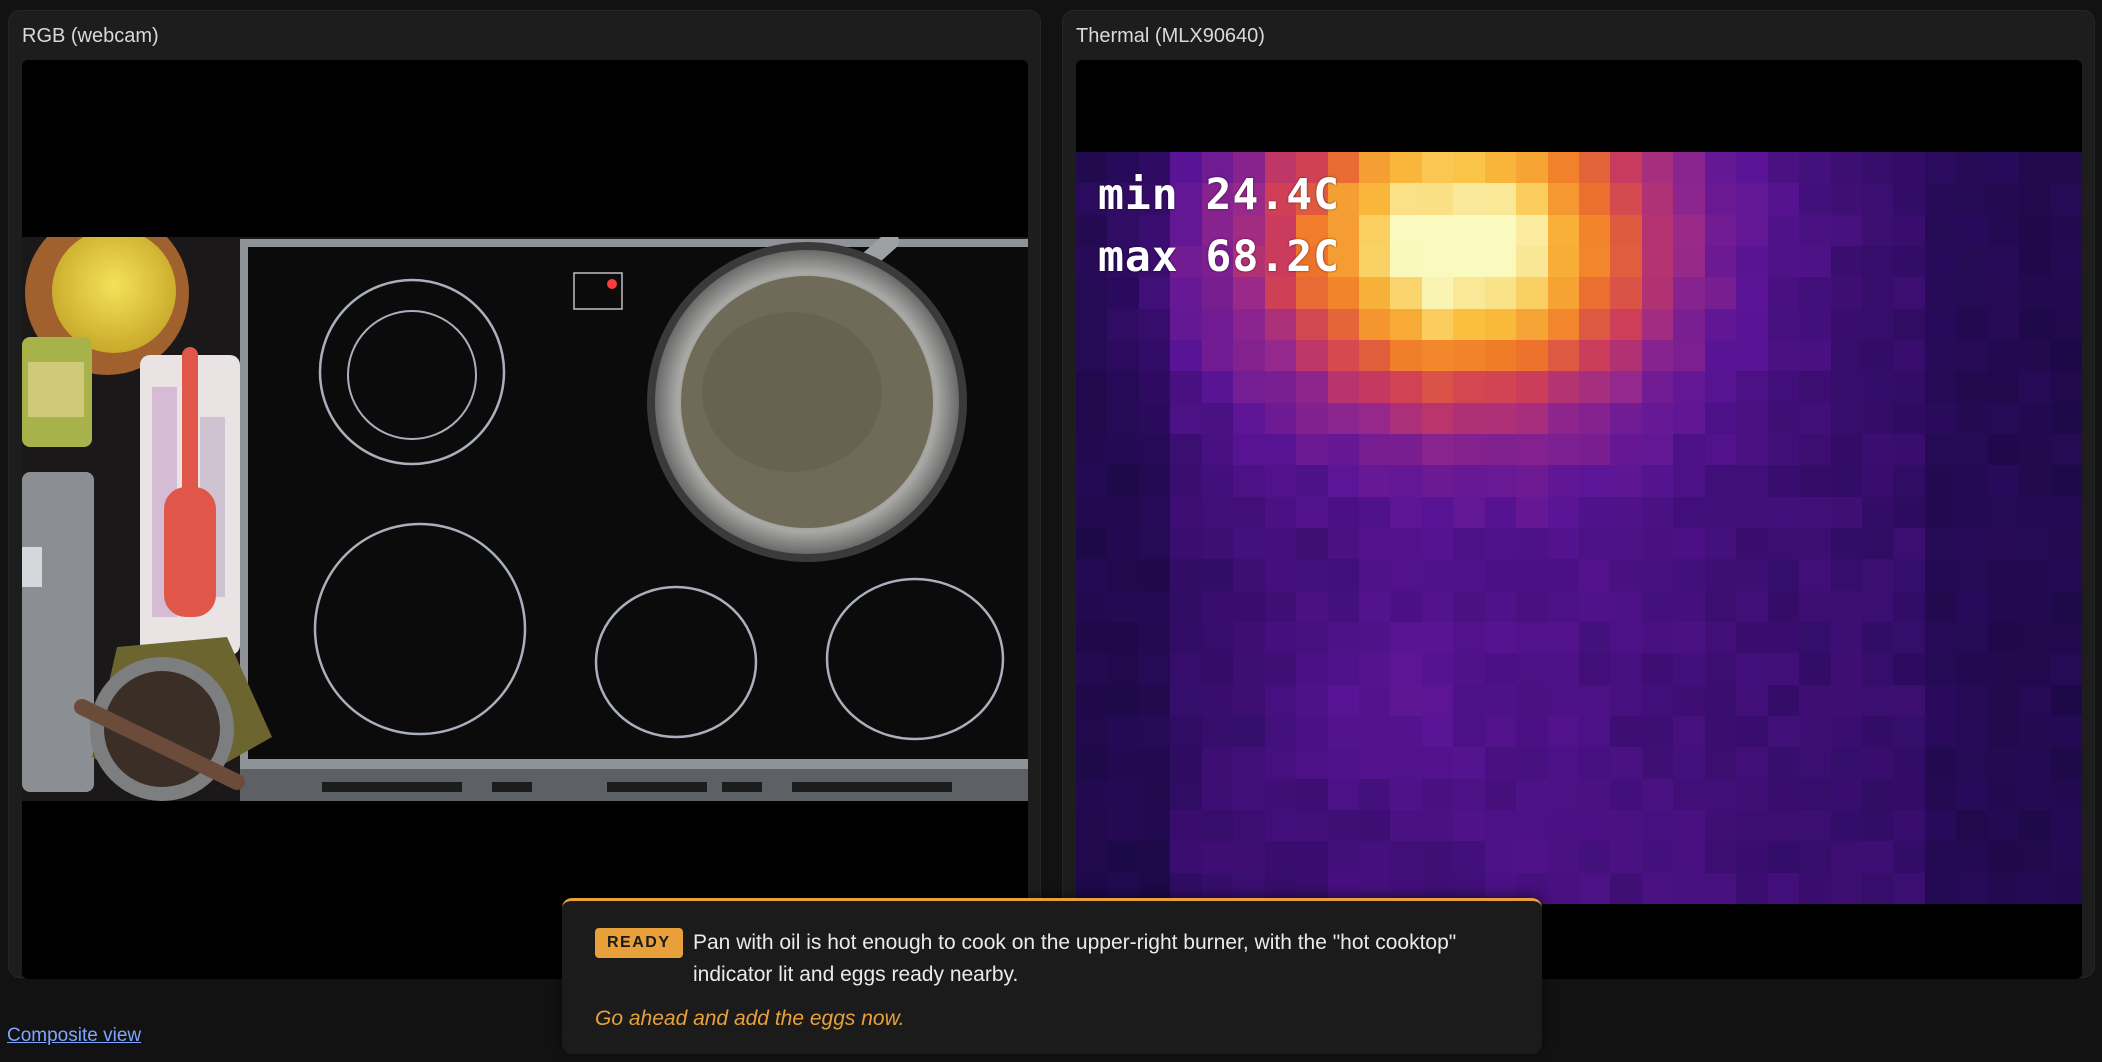 This screenshot has height=1062, width=2102. I want to click on composite-view-link: Composite view, so click(74, 1036).